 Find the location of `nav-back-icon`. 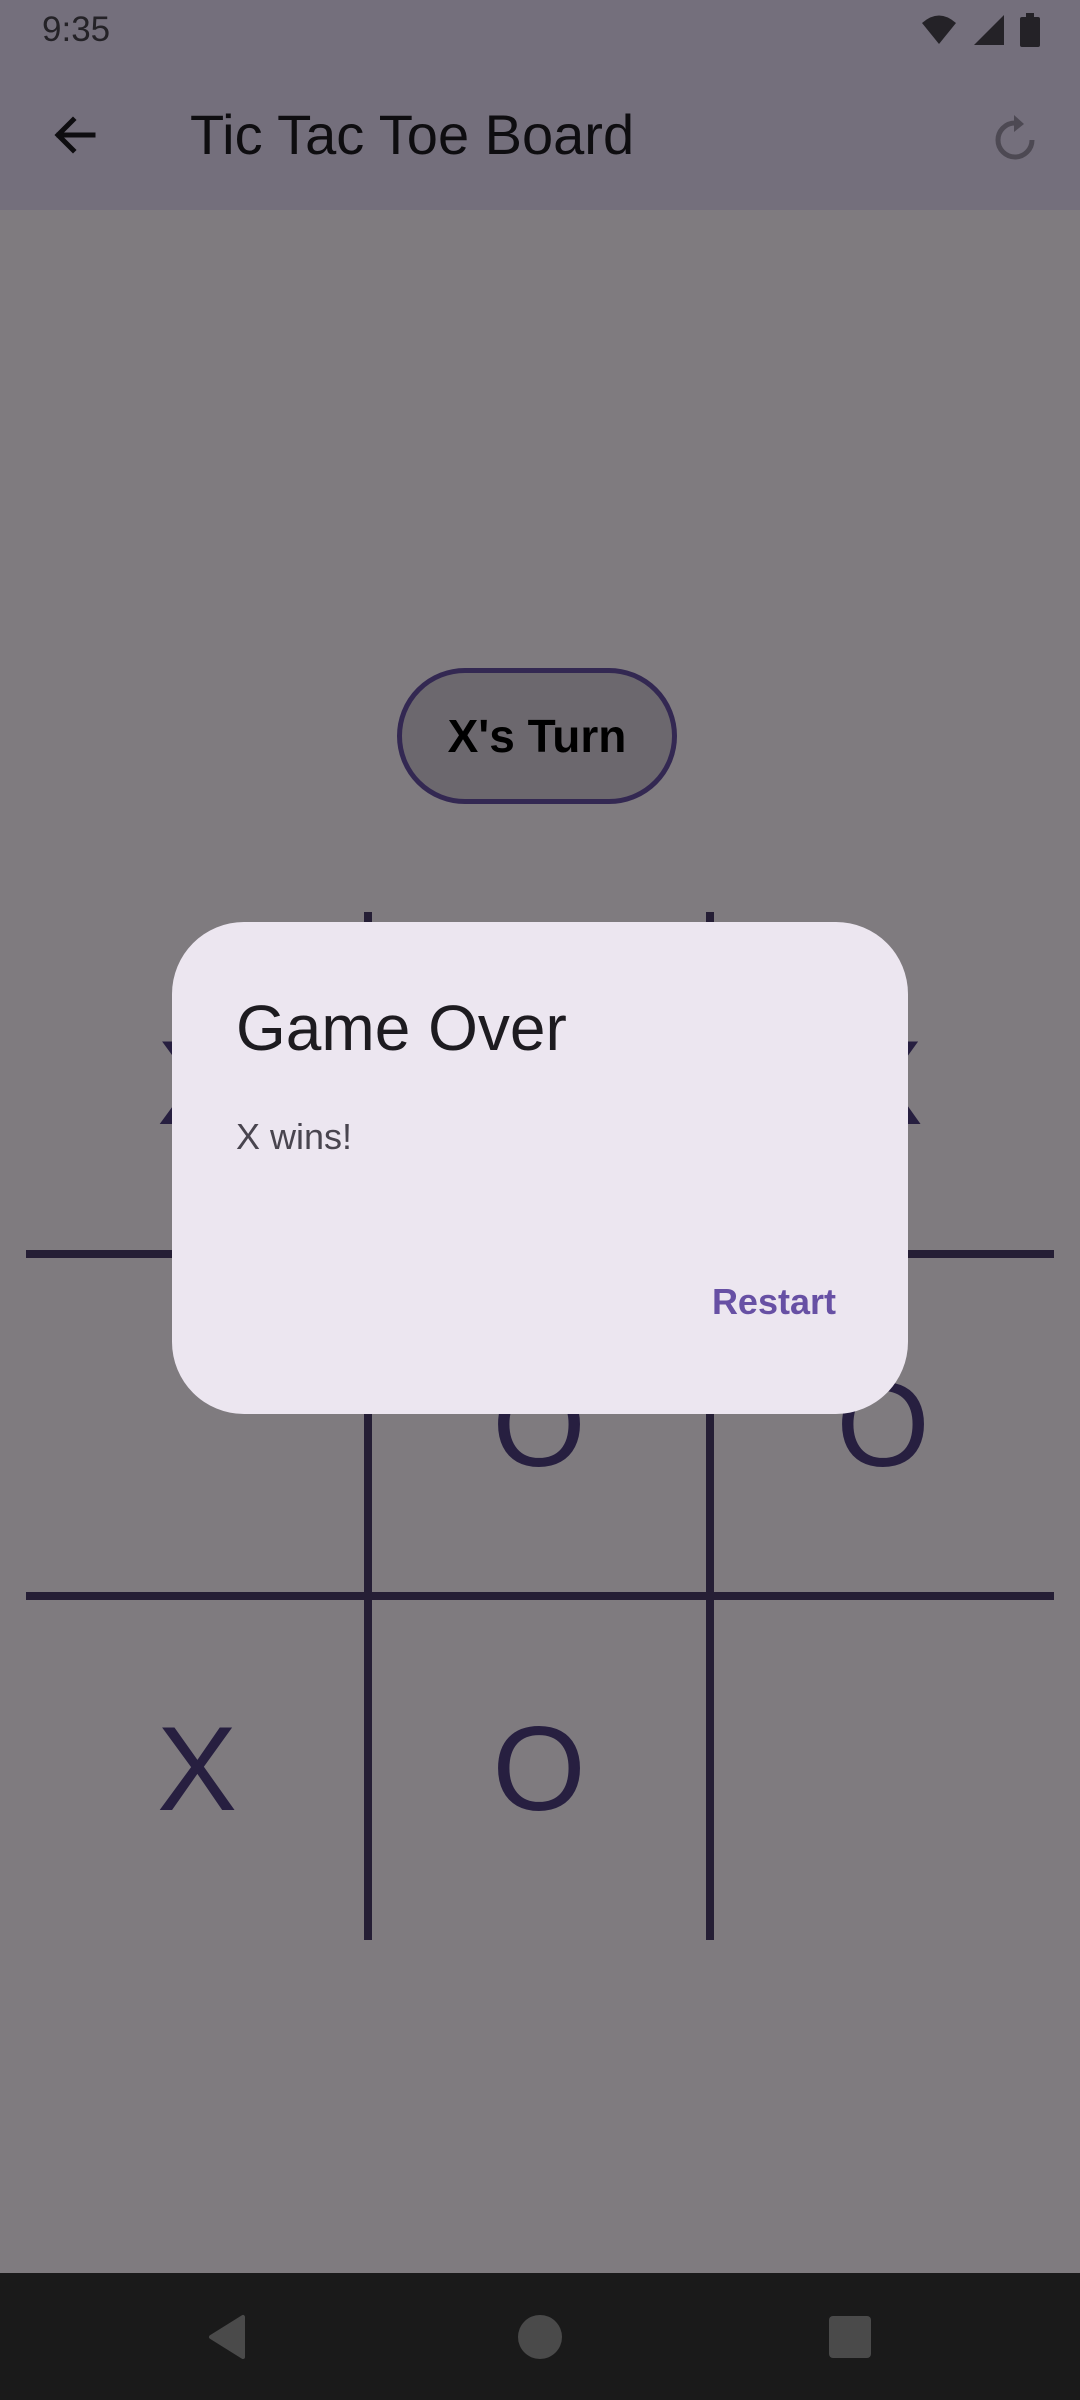

nav-back-icon is located at coordinates (227, 2337).